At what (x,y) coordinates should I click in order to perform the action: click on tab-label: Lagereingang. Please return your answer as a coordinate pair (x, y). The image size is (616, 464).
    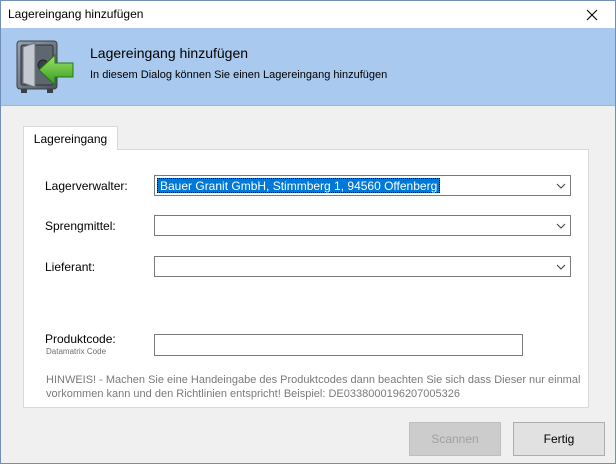
    Looking at the image, I should click on (70, 138).